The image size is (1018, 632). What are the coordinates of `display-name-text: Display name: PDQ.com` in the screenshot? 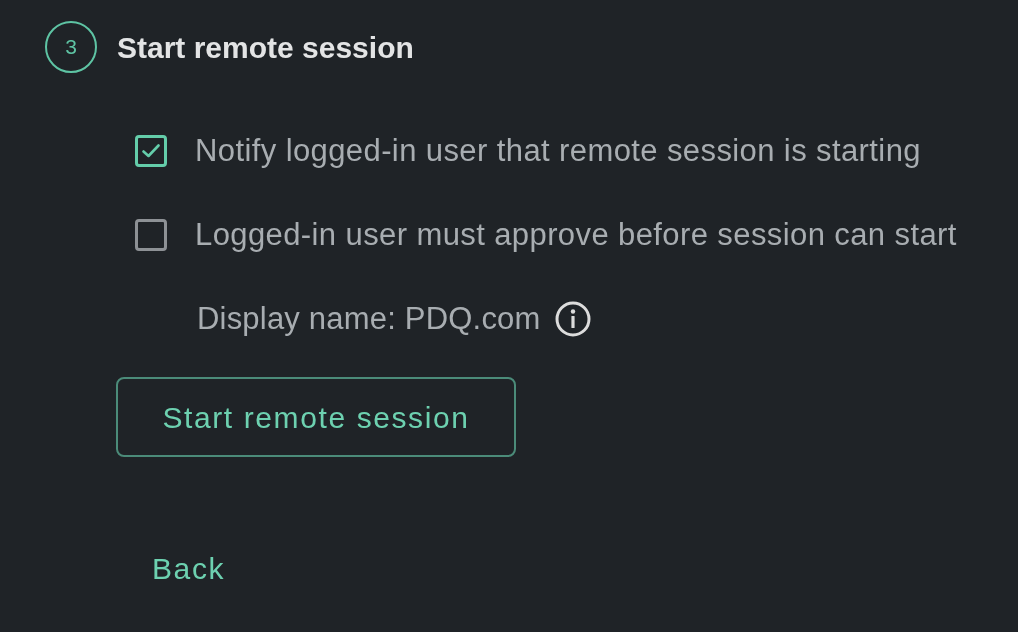 It's located at (369, 318).